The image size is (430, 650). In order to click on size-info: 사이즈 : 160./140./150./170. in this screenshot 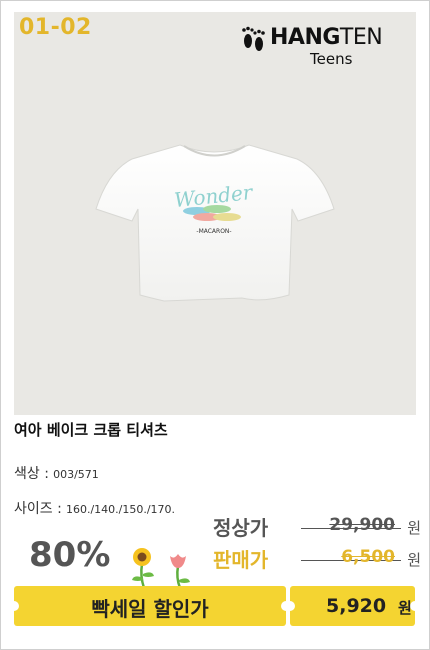, I will do `click(94, 508)`.